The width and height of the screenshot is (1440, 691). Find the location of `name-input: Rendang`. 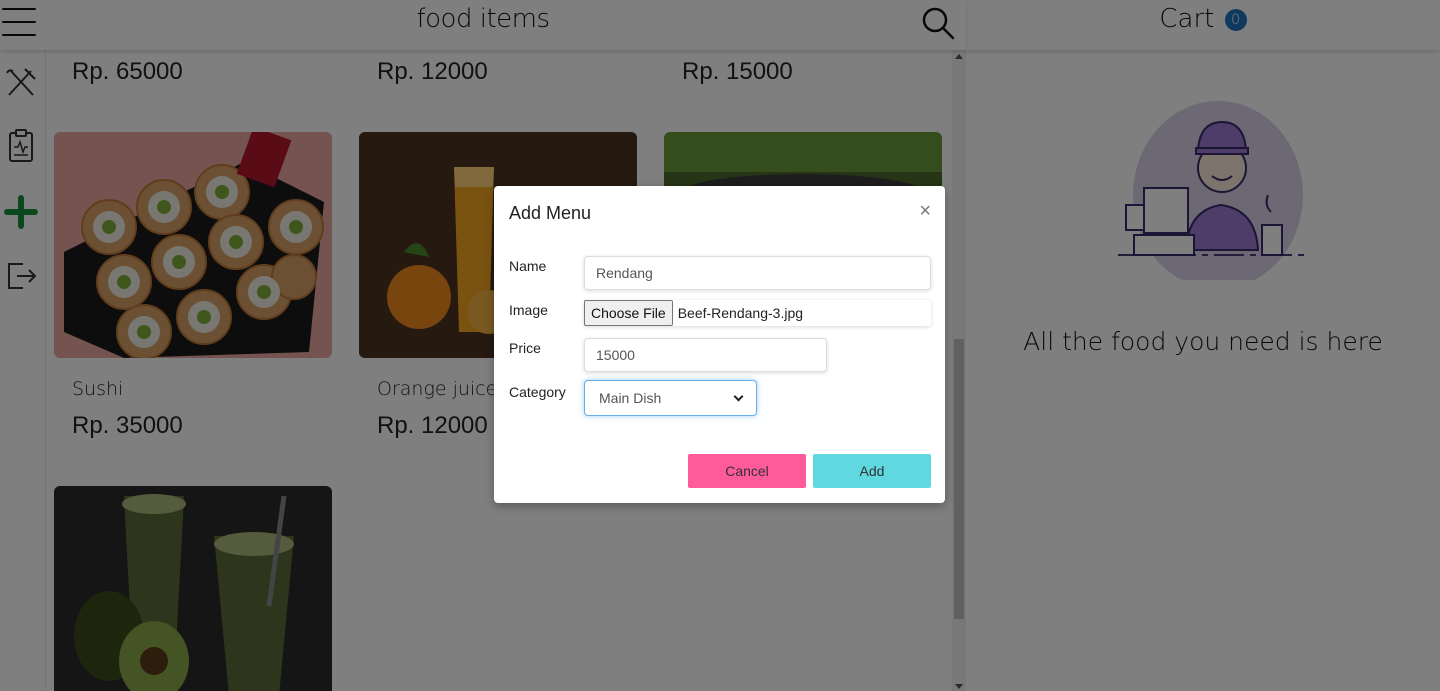

name-input: Rendang is located at coordinates (757, 273).